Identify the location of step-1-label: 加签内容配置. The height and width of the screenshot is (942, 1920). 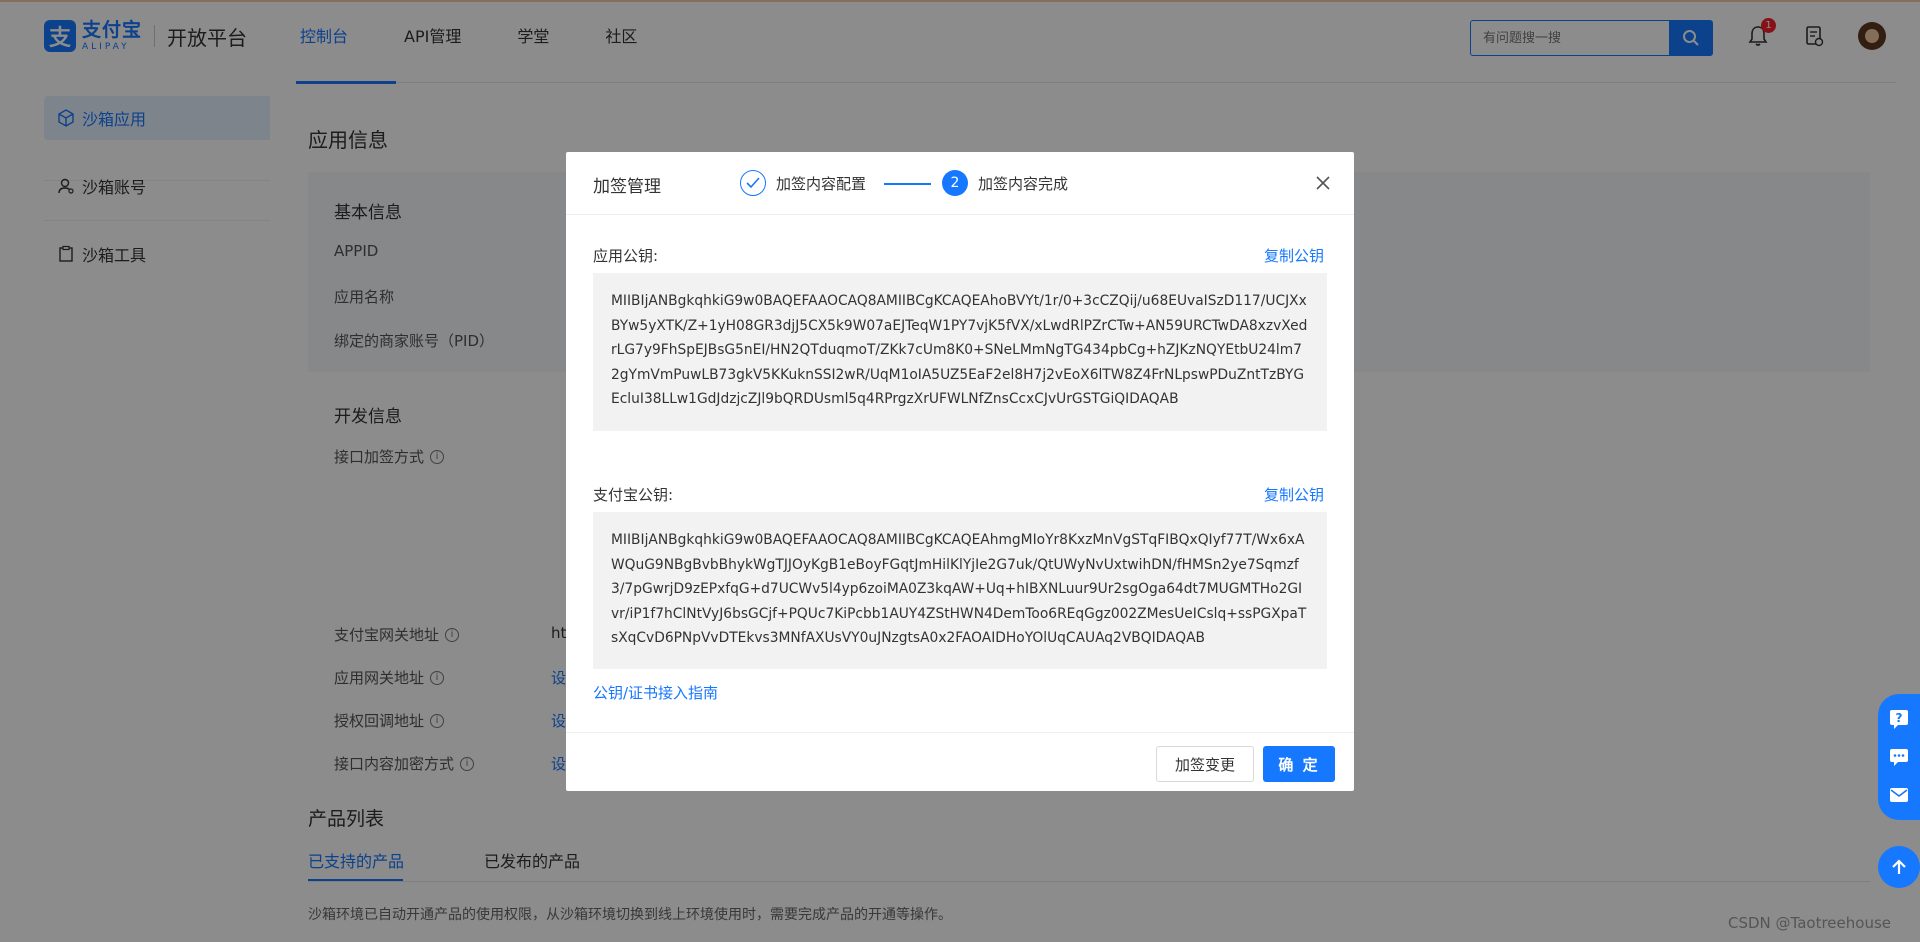
(821, 183).